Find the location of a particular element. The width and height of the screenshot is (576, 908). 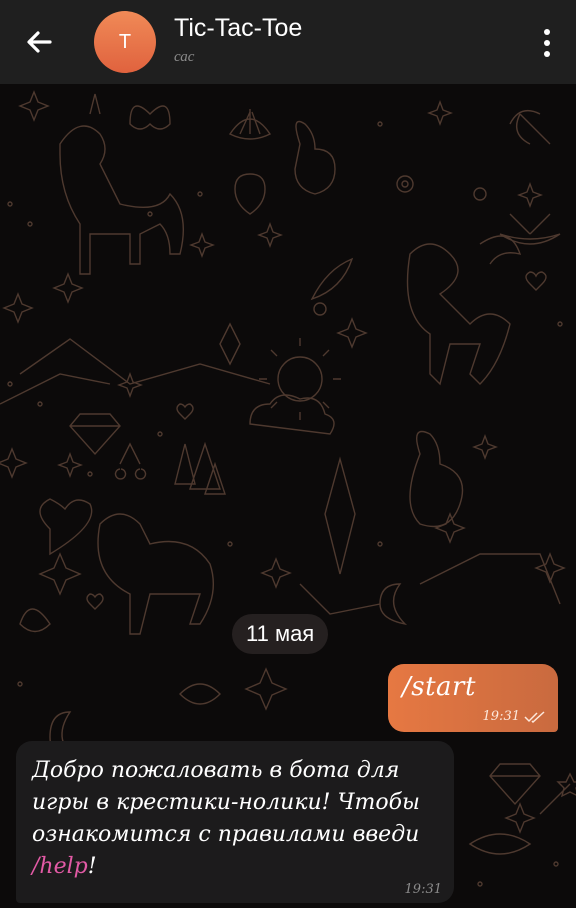

back-button is located at coordinates (40, 42).